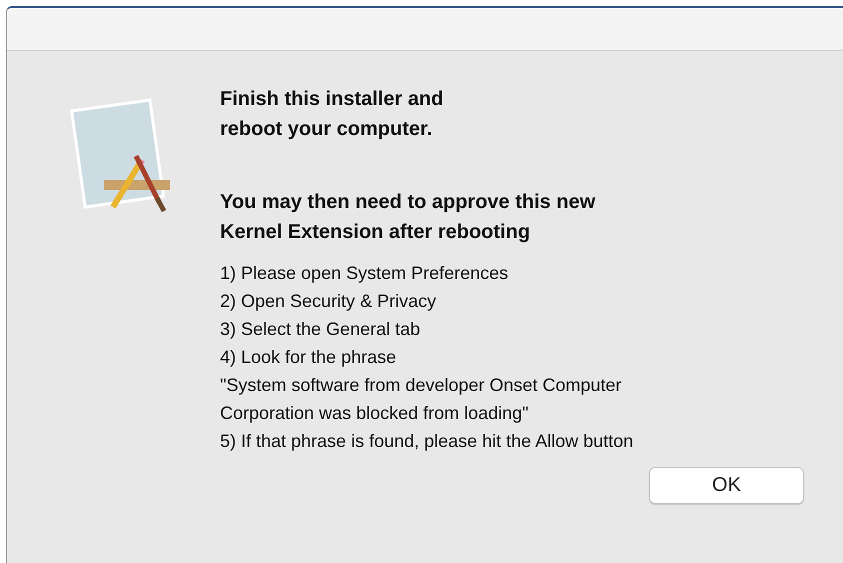  I want to click on dialog-heading: Finish this installer and reboot your computer., so click(332, 114).